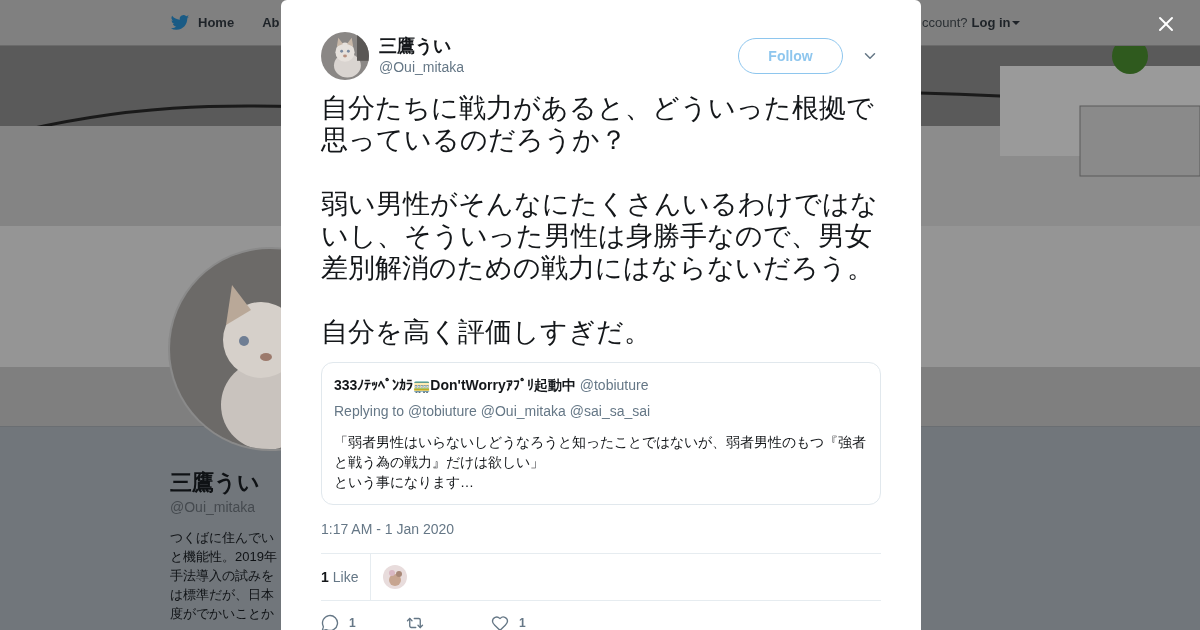 This screenshot has height=630, width=1200. I want to click on login-link: Log in, so click(995, 22).